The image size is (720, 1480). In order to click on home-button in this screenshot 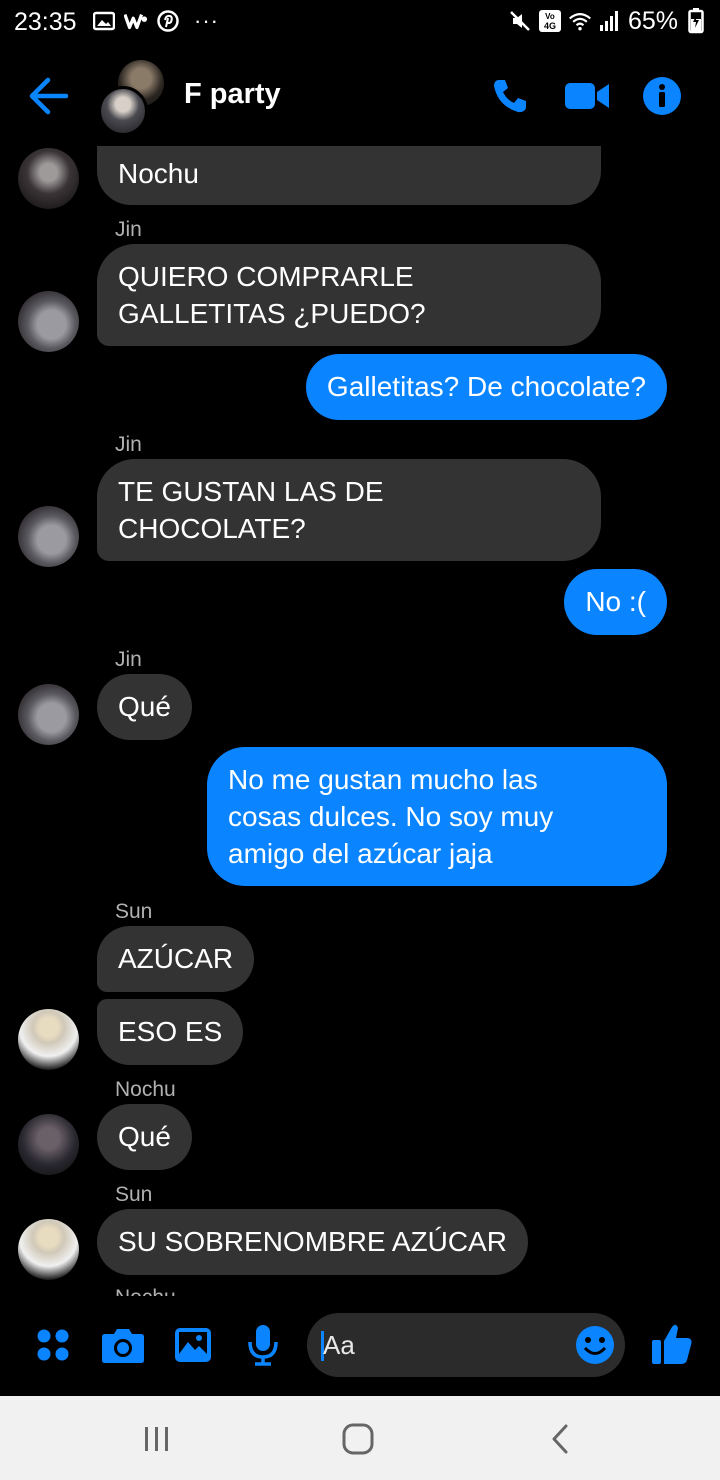, I will do `click(358, 1439)`.